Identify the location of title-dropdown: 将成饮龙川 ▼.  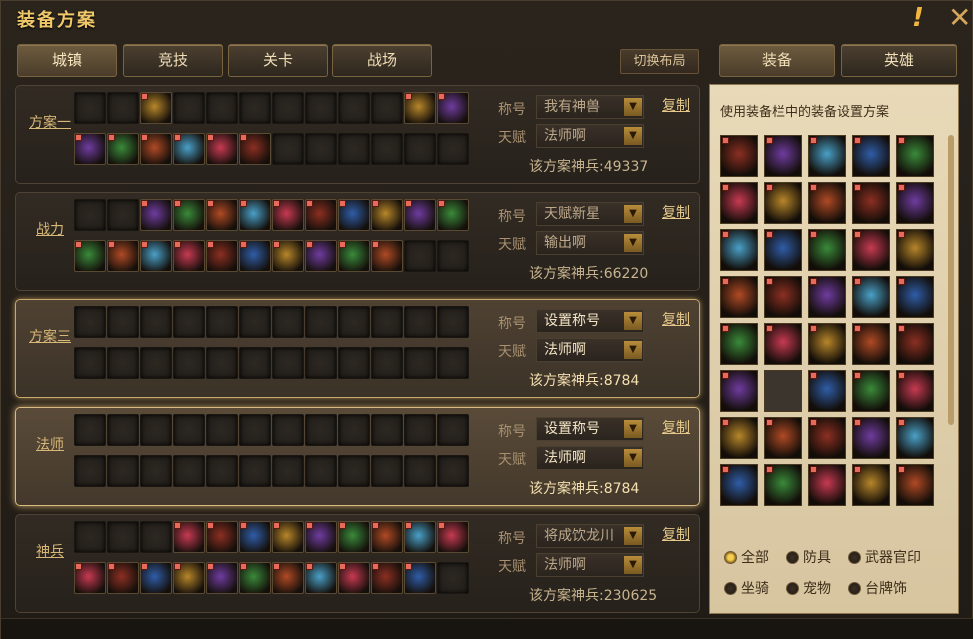
(590, 536).